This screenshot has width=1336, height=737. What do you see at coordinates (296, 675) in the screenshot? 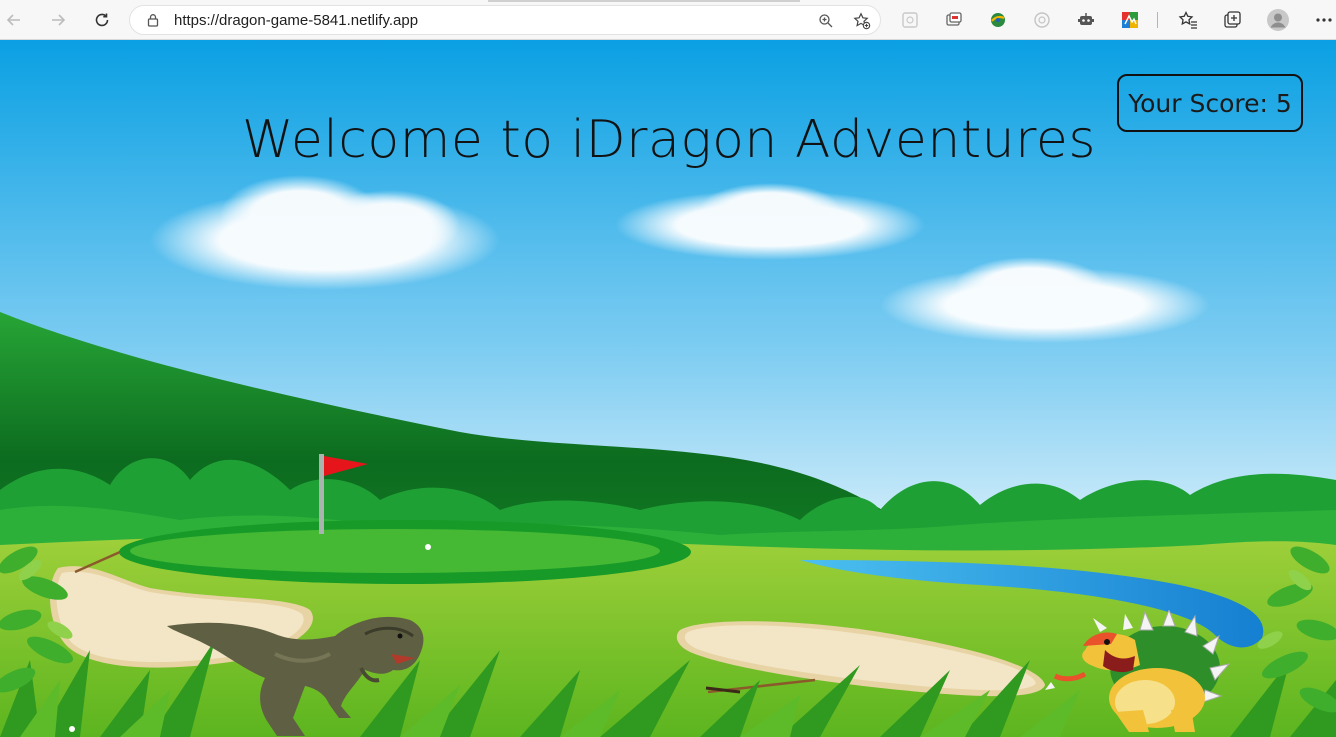
I see `dinosaur` at bounding box center [296, 675].